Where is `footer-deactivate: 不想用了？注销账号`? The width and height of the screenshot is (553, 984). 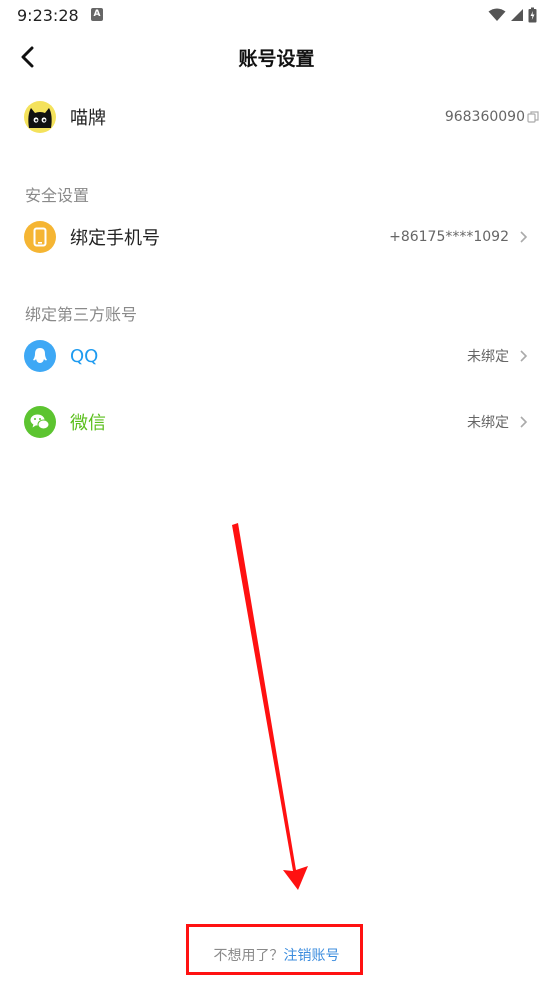 footer-deactivate: 不想用了？注销账号 is located at coordinates (276, 955).